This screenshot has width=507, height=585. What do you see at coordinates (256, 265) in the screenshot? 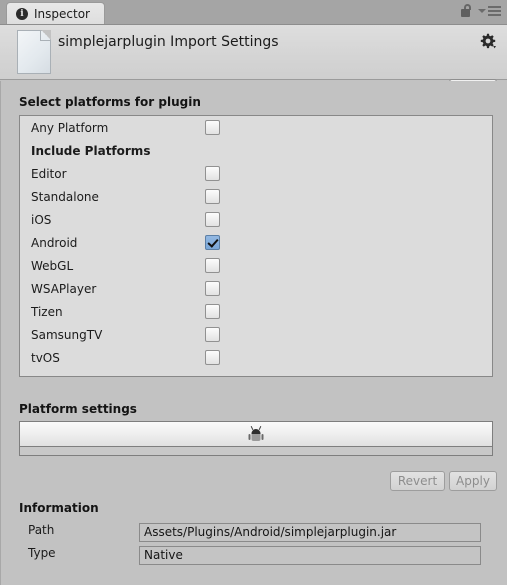
I see `platform-row: WebGL` at bounding box center [256, 265].